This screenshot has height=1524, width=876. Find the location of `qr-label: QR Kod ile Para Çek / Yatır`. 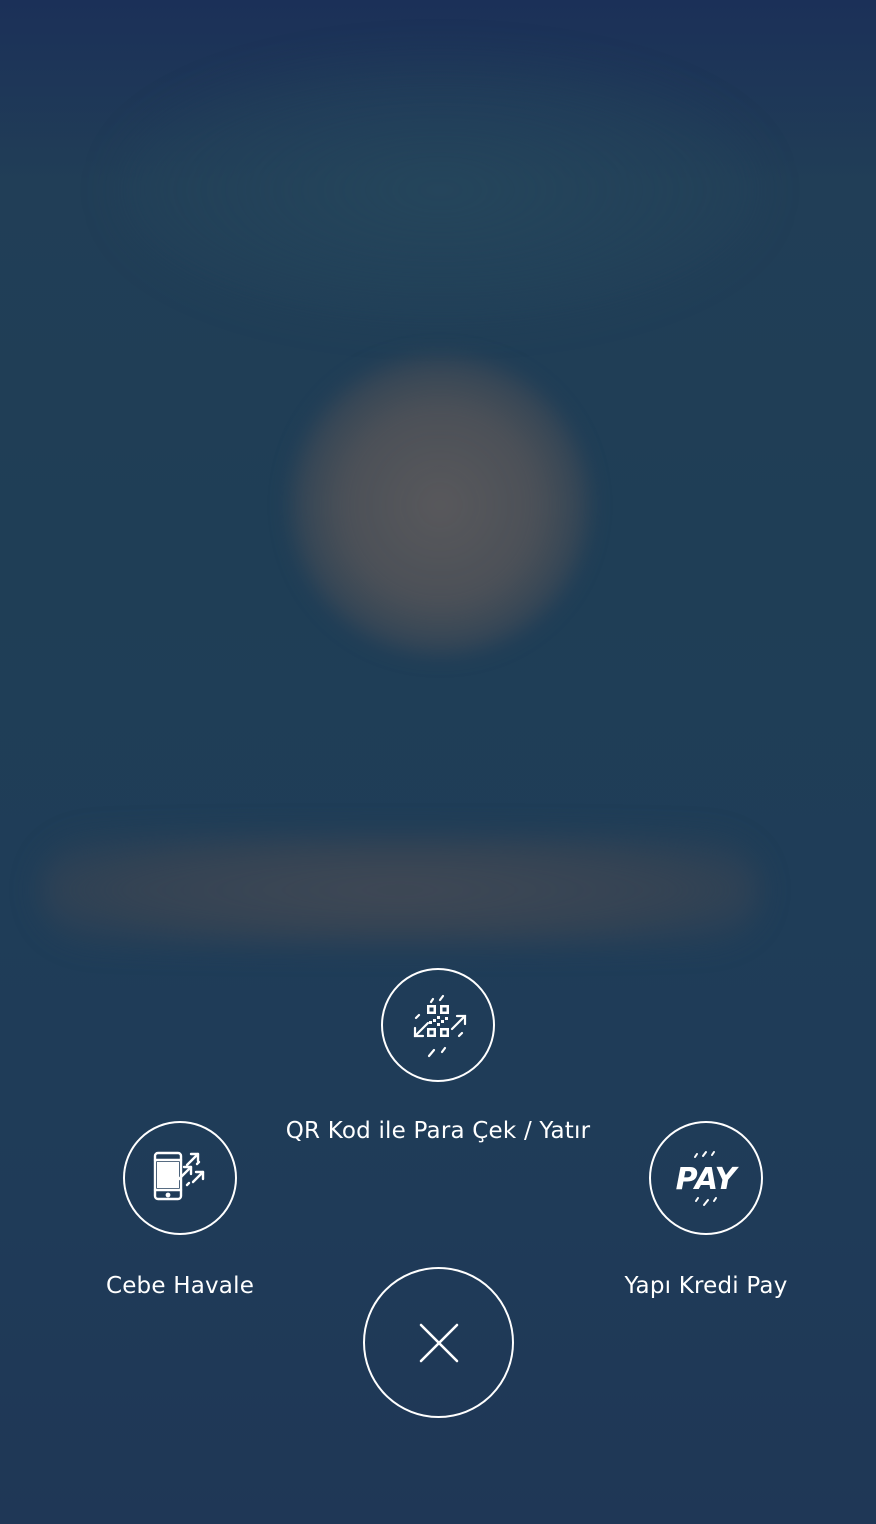

qr-label: QR Kod ile Para Çek / Yatır is located at coordinates (438, 1131).